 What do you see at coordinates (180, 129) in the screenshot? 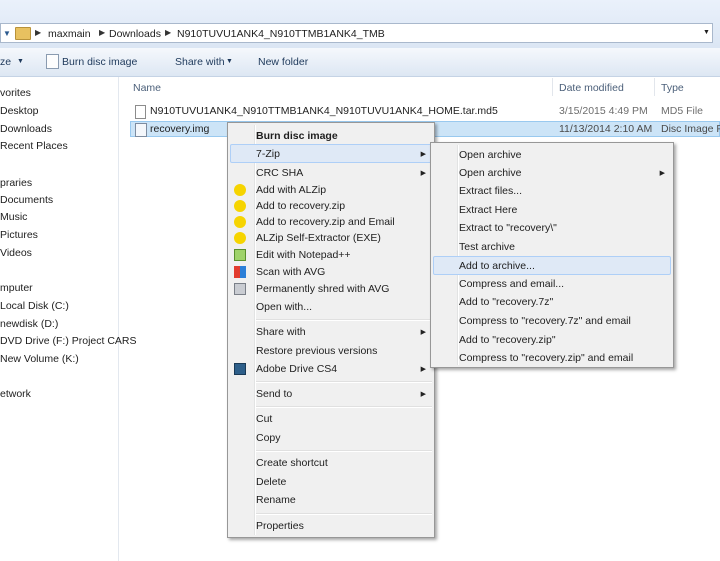
I see `file-name: recovery.img` at bounding box center [180, 129].